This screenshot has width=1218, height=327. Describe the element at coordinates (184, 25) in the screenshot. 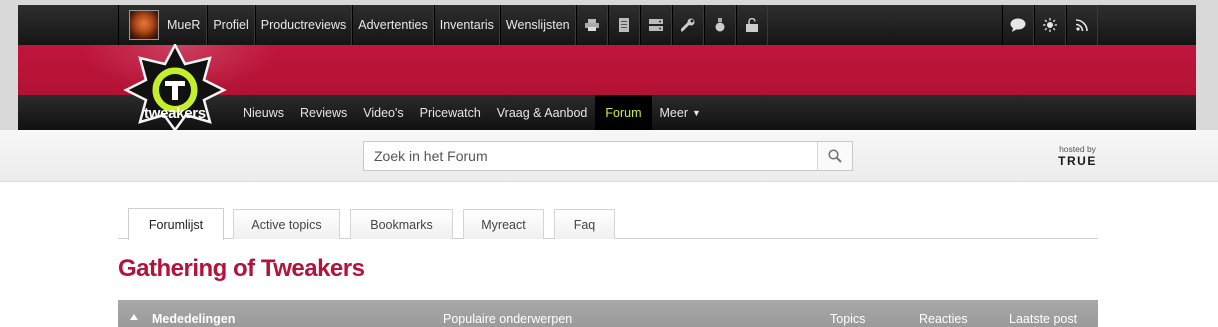

I see `username: MueR` at that location.